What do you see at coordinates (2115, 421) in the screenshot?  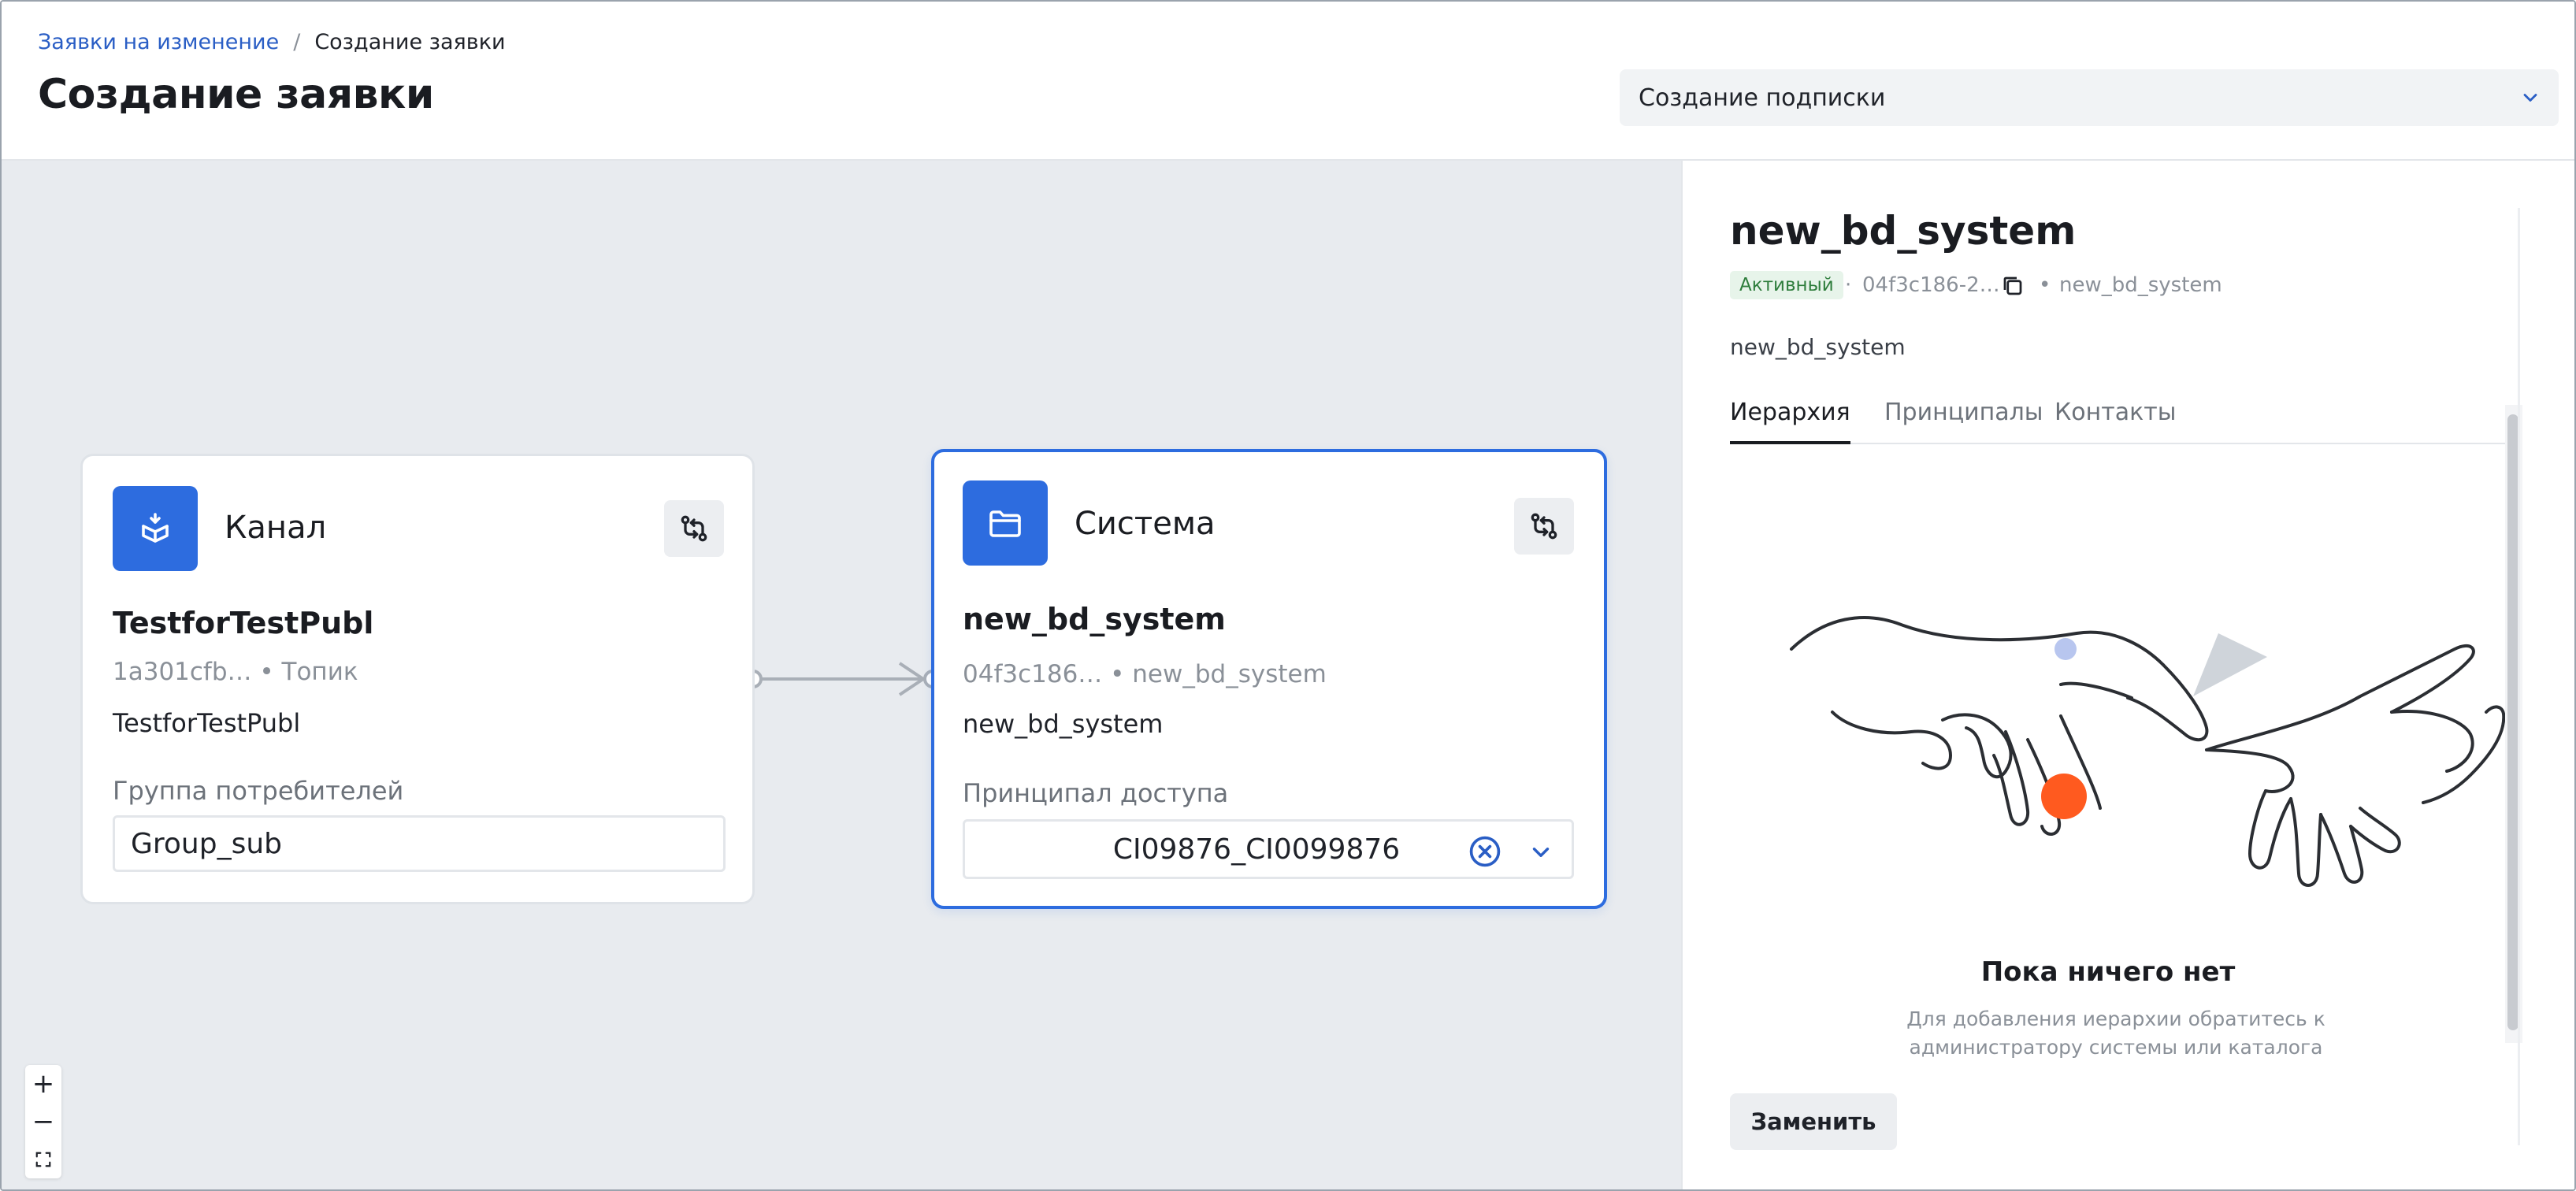 I see `tab-contacts: Контакты` at bounding box center [2115, 421].